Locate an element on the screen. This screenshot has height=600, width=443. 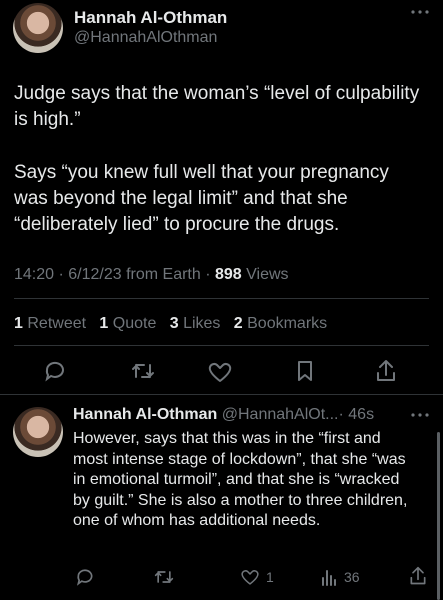
scrollbar is located at coordinates (438, 516).